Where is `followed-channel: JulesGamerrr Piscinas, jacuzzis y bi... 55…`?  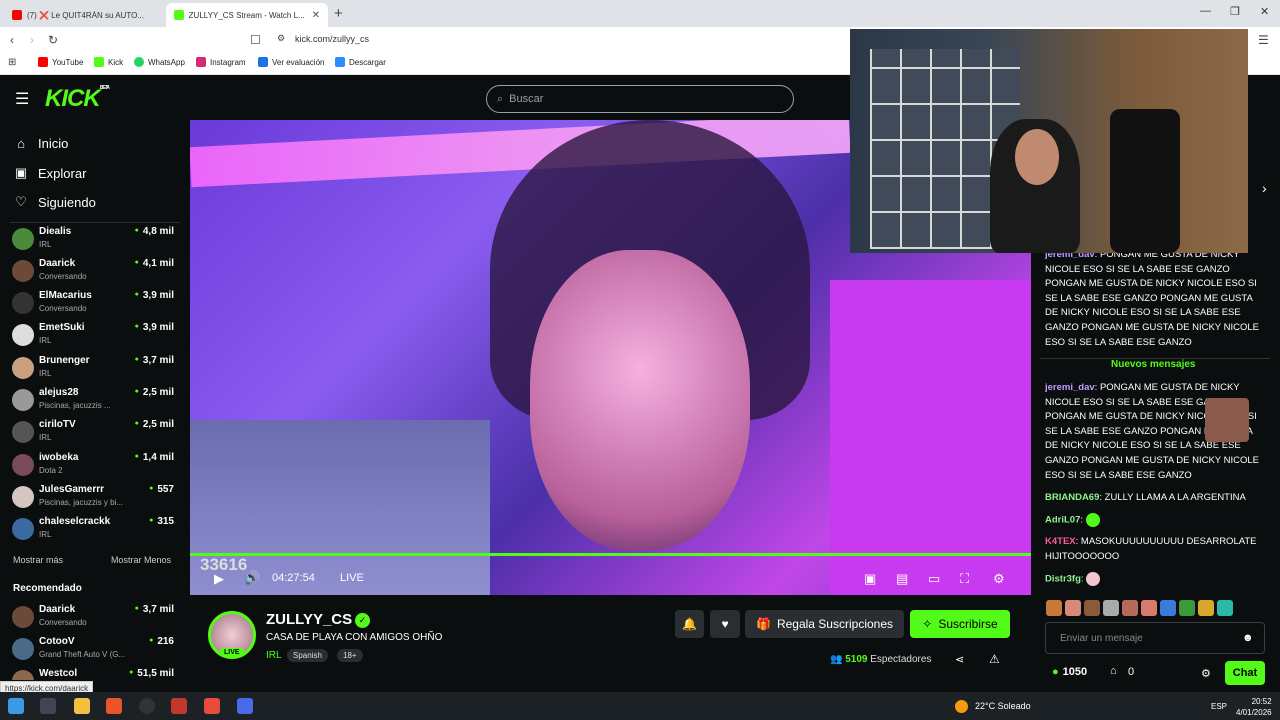 followed-channel: JulesGamerrr Piscinas, jacuzzis y bi... 55… is located at coordinates (95, 497).